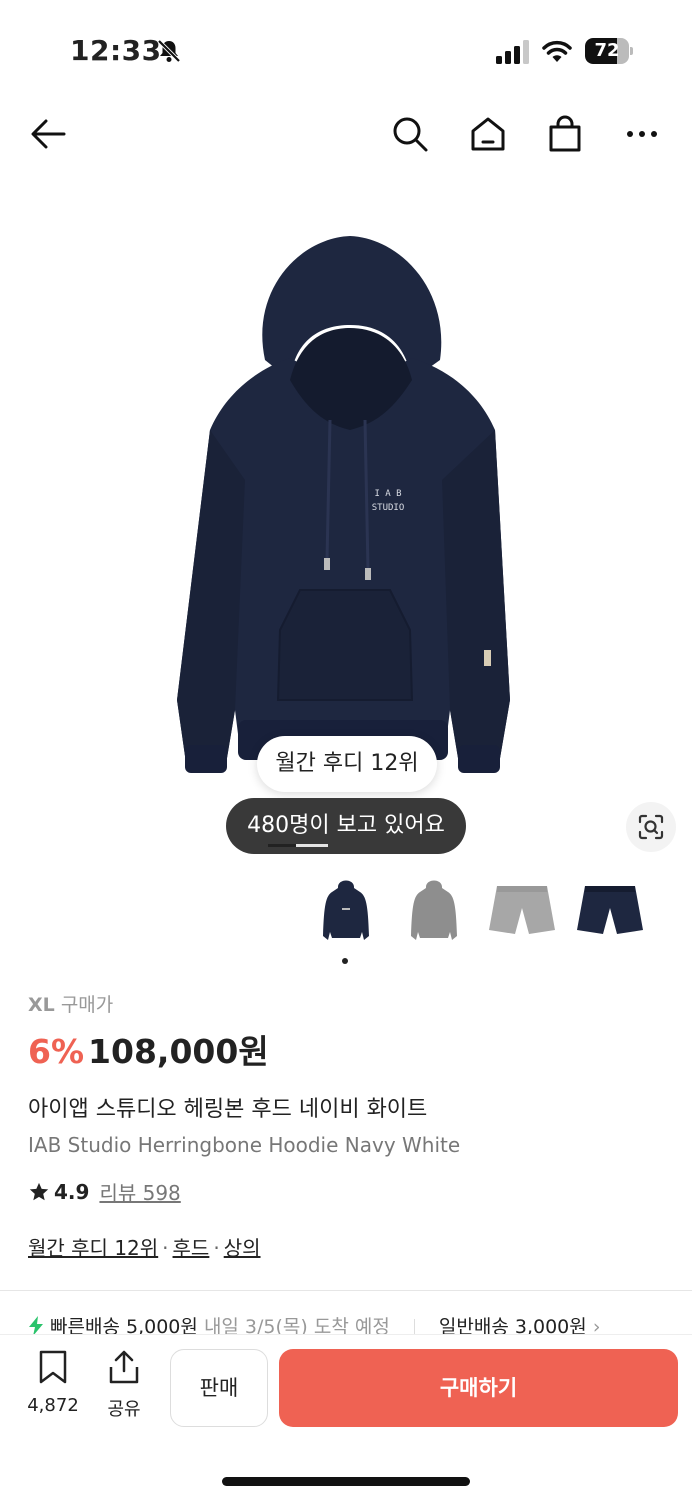 This screenshot has width=692, height=1500. I want to click on back-button, so click(48, 134).